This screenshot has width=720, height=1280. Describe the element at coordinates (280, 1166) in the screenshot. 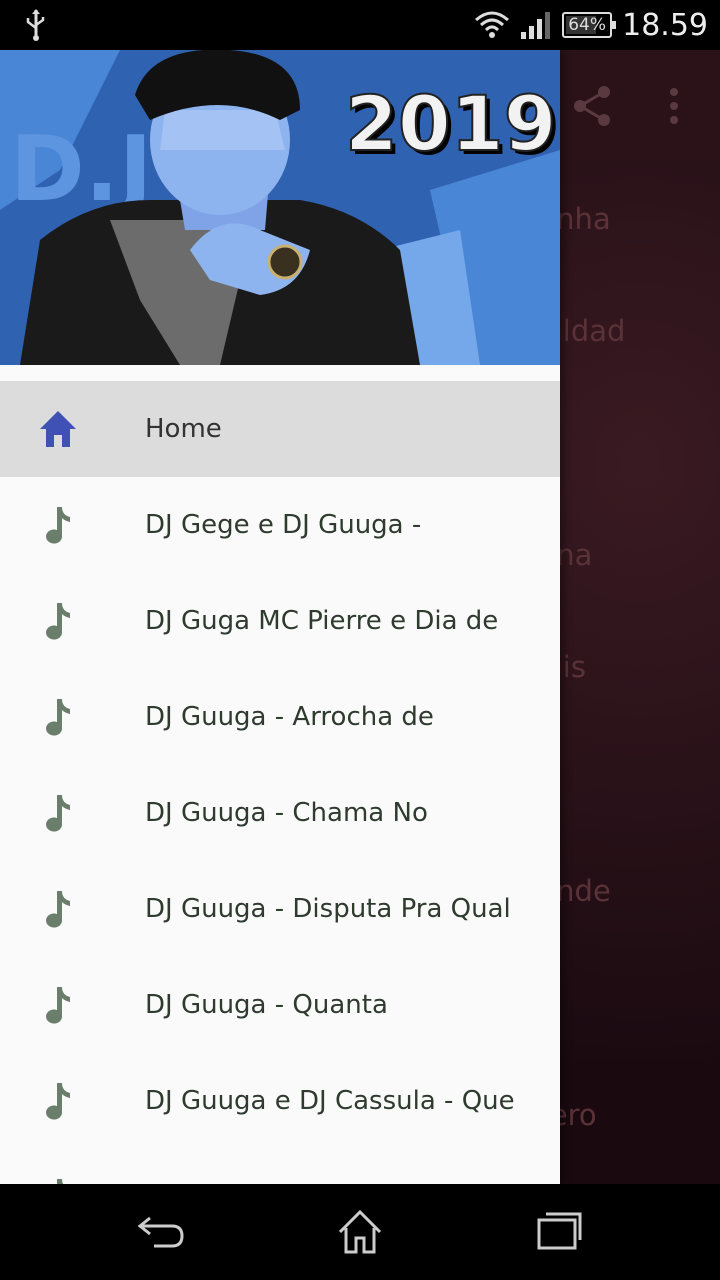

I see `drawer-item-song-partial` at that location.